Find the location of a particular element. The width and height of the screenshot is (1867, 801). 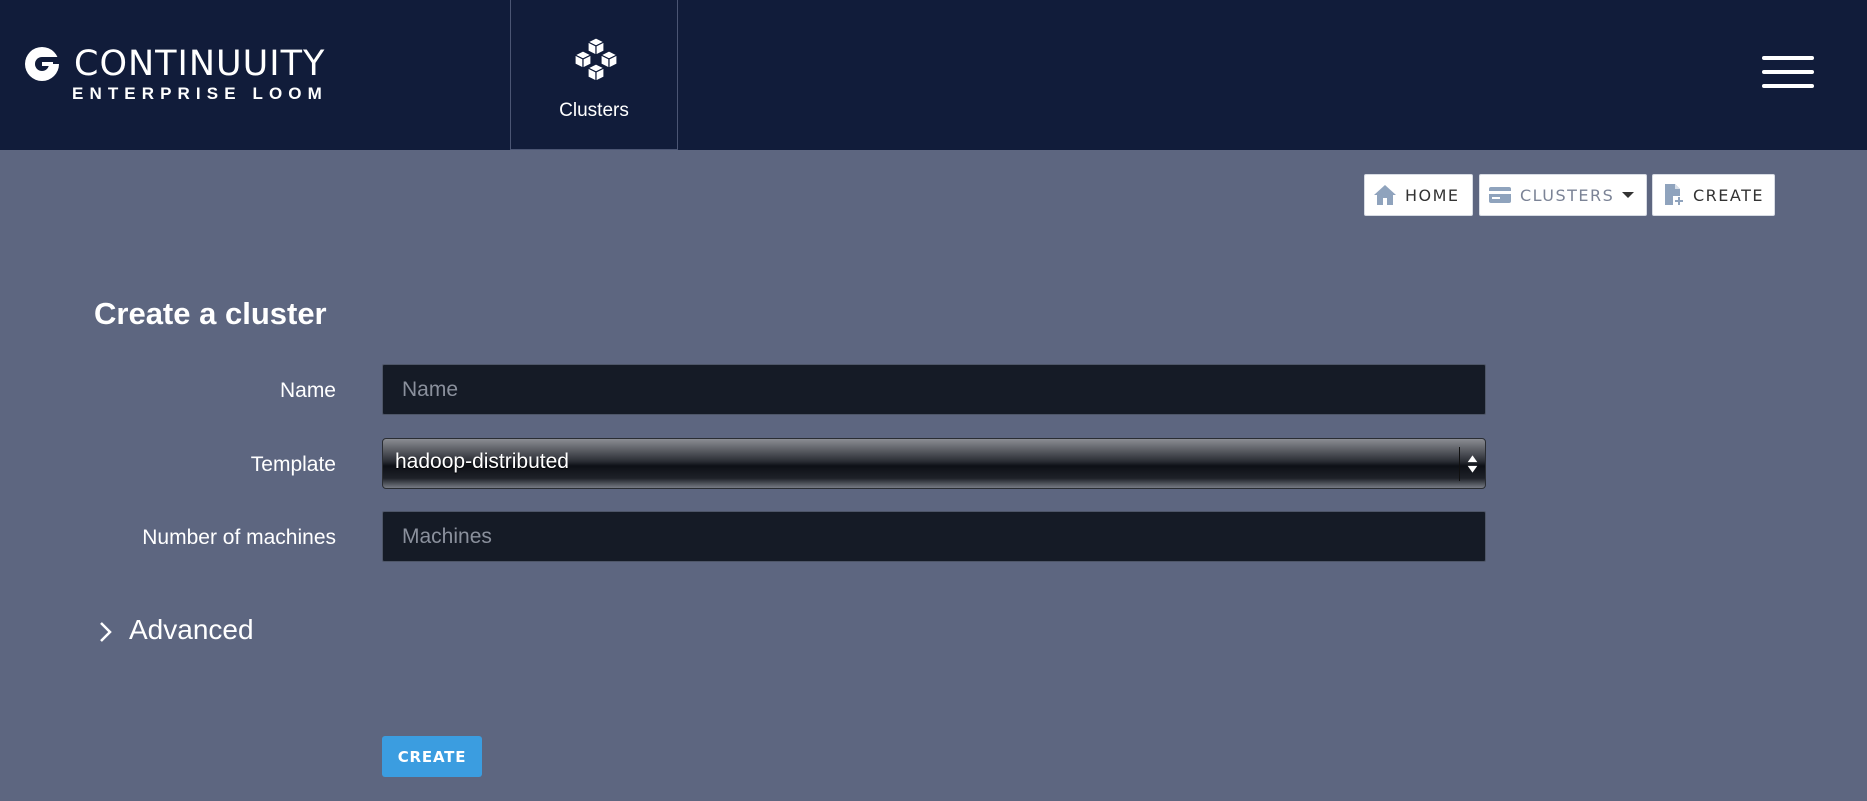

name-label: Name is located at coordinates (307, 390).